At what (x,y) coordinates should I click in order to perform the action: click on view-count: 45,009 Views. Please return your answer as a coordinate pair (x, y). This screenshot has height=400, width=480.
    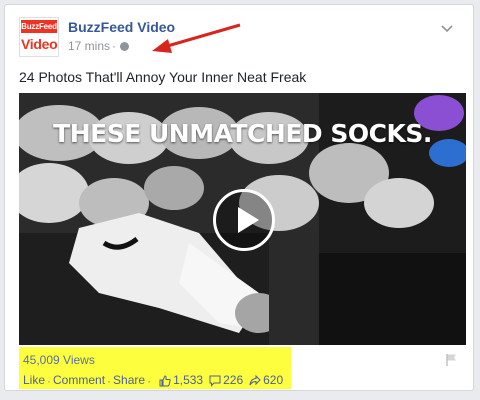
    Looking at the image, I should click on (59, 360).